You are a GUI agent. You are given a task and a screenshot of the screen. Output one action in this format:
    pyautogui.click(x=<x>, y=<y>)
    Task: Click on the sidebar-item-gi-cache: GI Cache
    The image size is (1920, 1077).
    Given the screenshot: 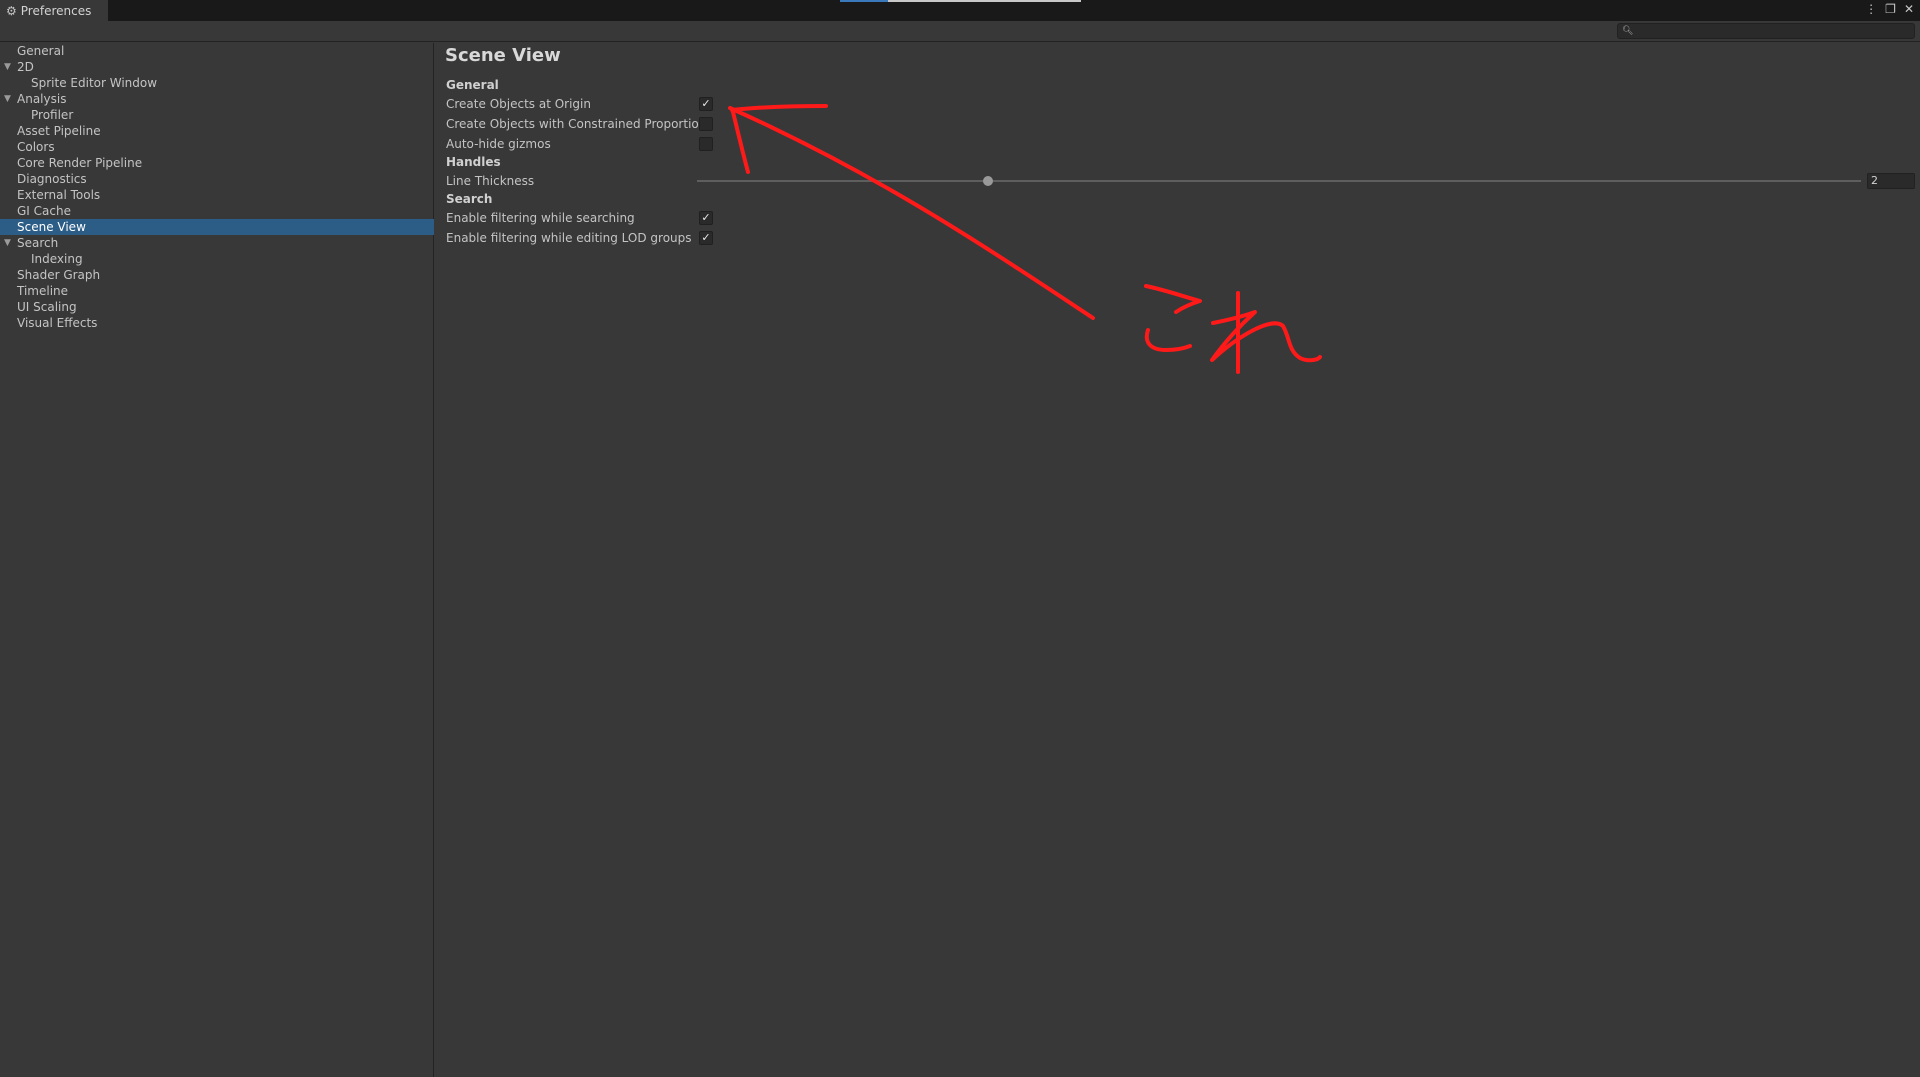 What is the action you would take?
    pyautogui.click(x=217, y=211)
    